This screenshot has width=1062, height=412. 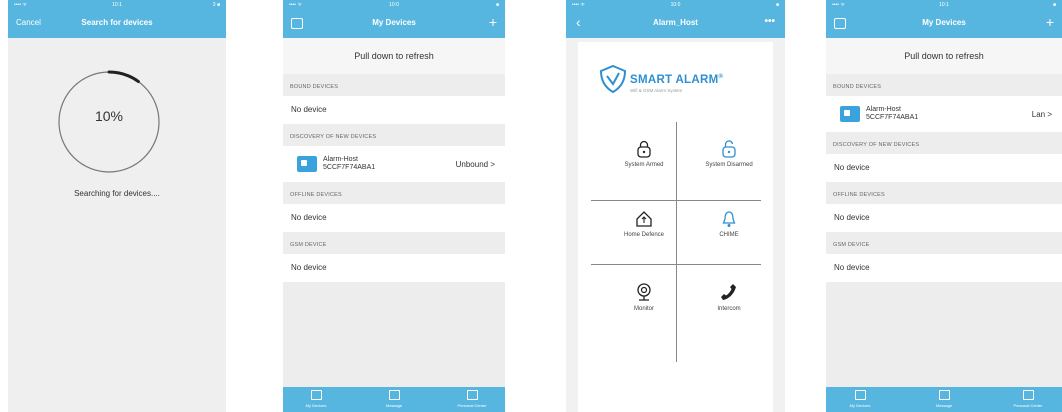 I want to click on page-title: Search for devices, so click(x=117, y=22).